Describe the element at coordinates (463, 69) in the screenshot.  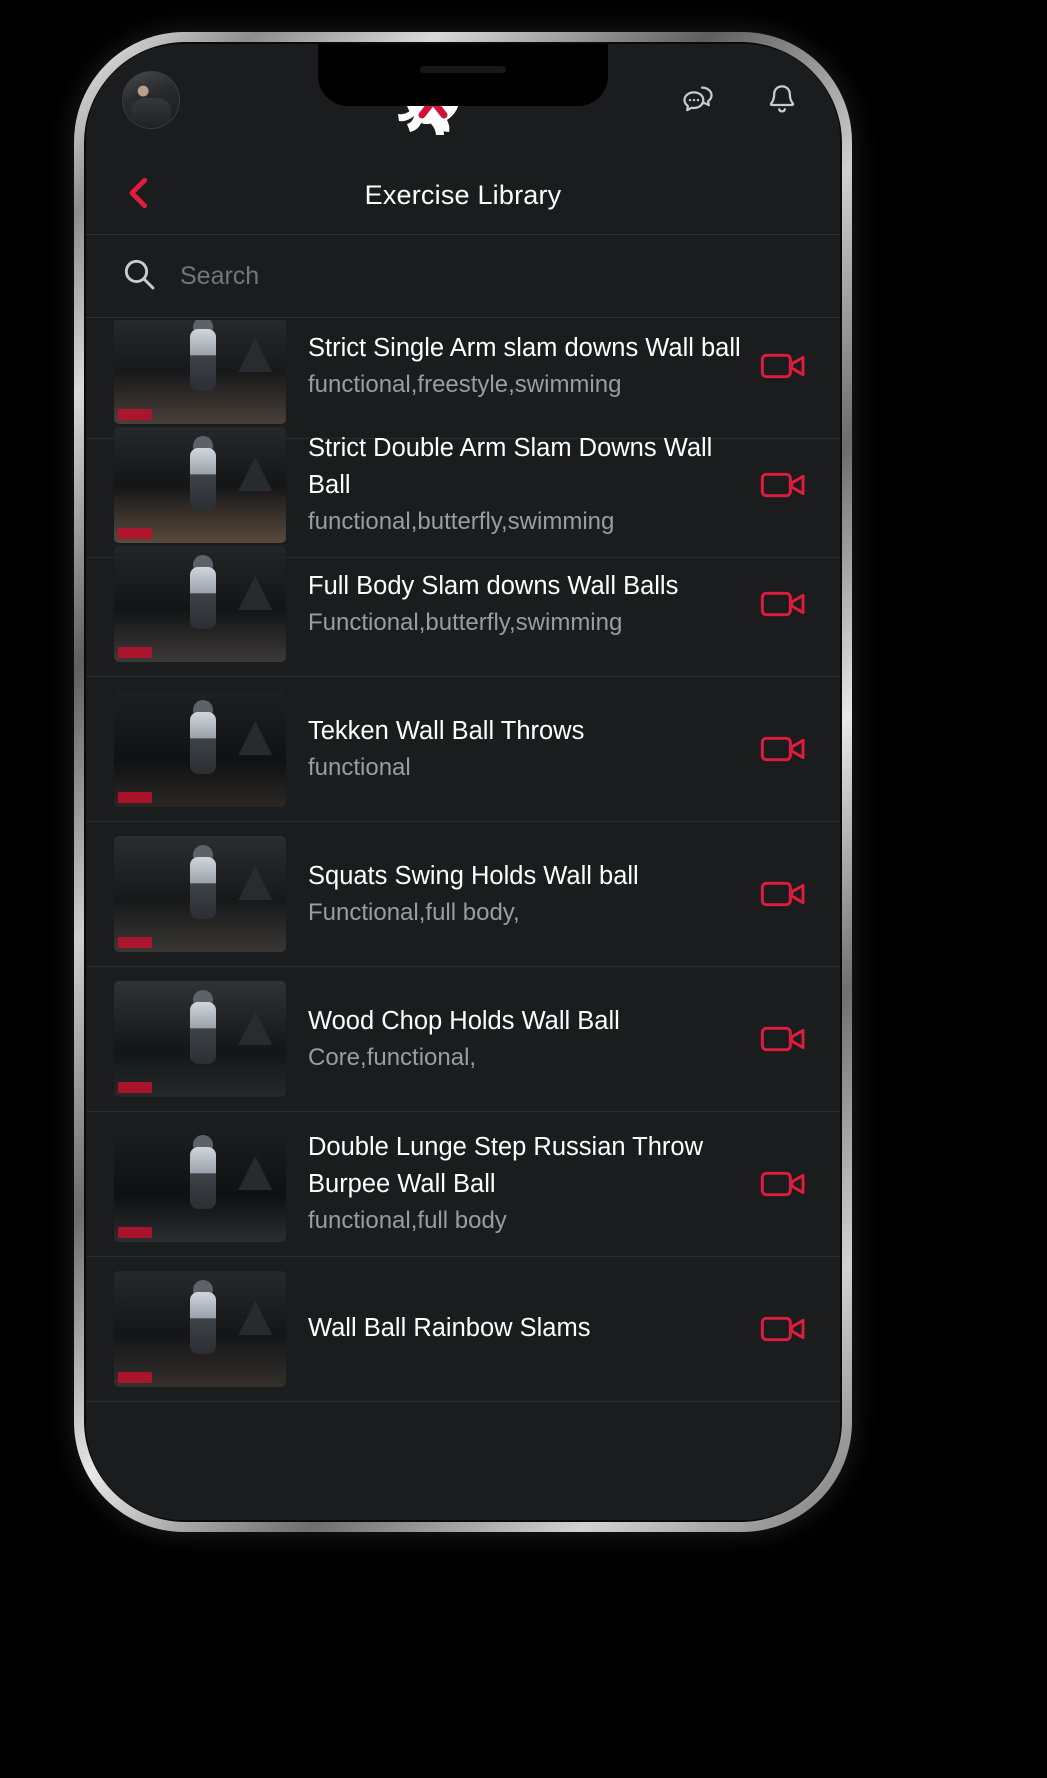
I see `notch-speaker` at that location.